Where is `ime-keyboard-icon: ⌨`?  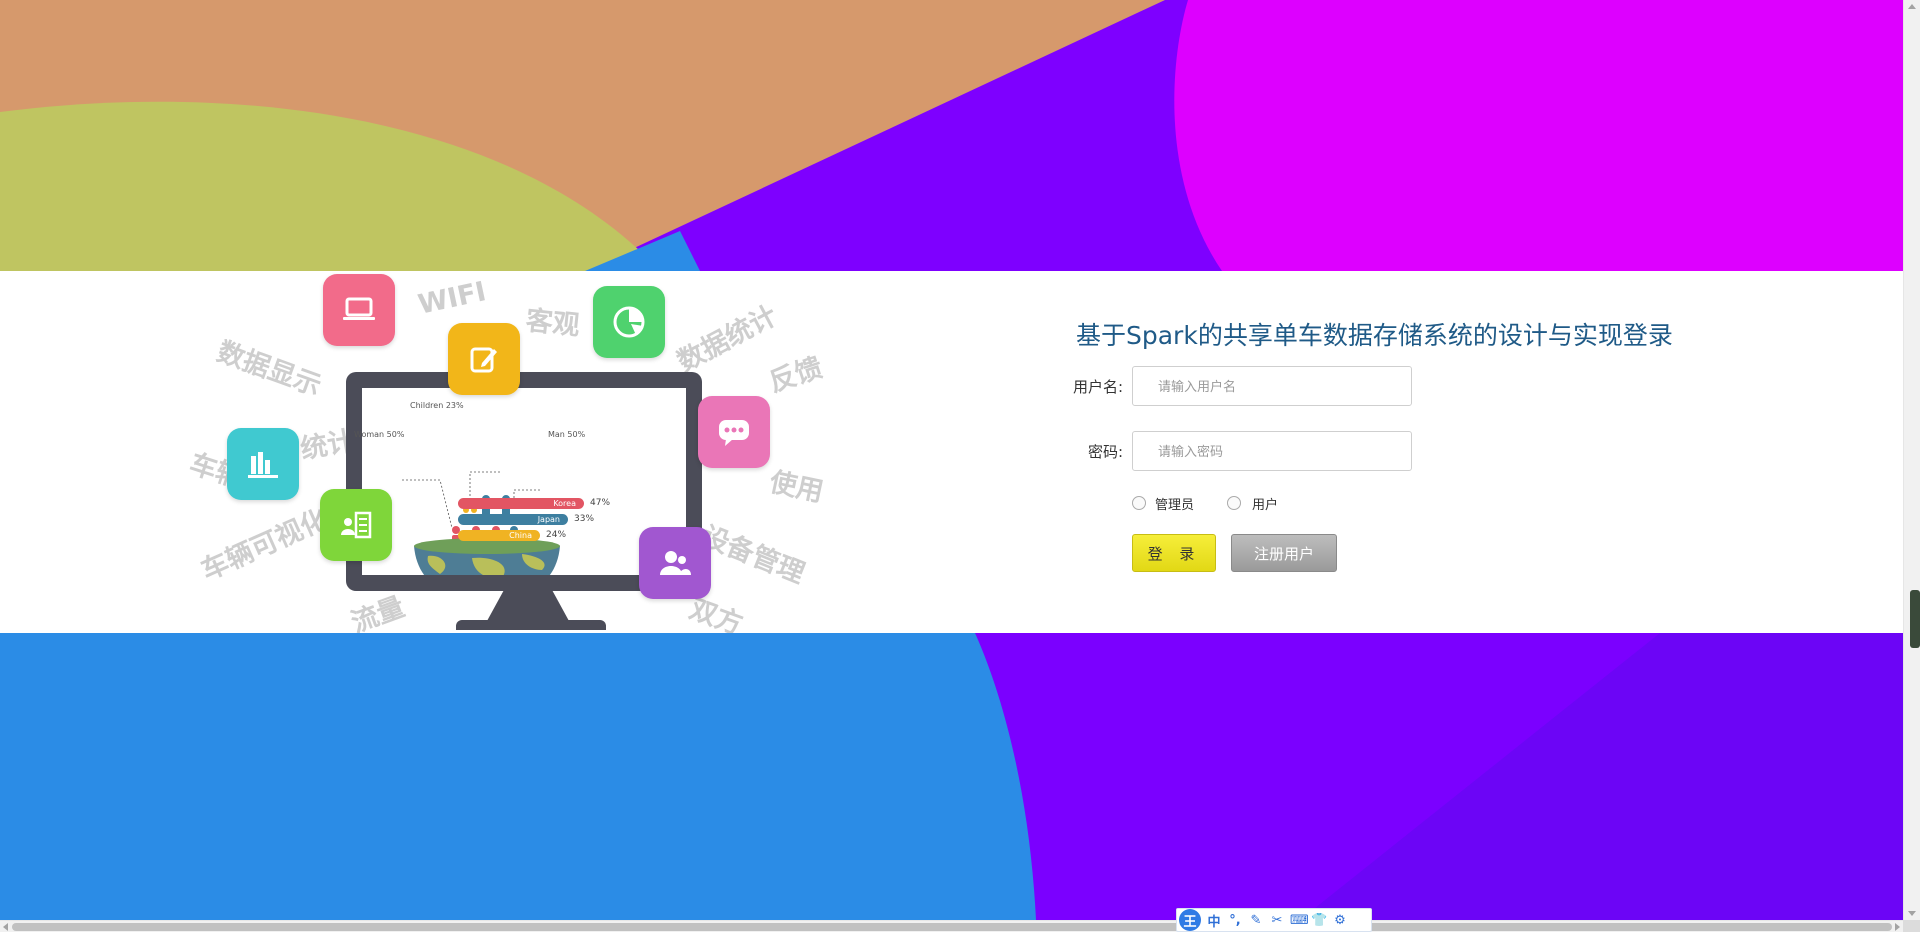
ime-keyboard-icon: ⌨ is located at coordinates (1299, 920).